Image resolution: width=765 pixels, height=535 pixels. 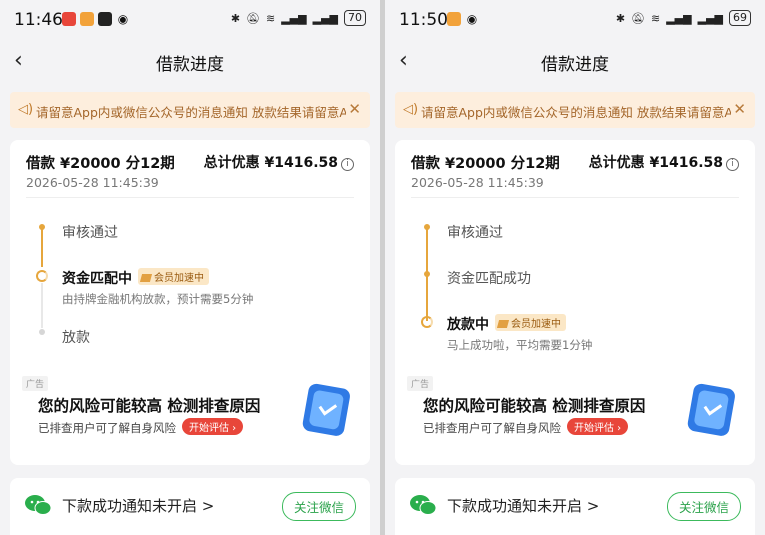 What do you see at coordinates (423, 20) in the screenshot?
I see `status-time: 11:50` at bounding box center [423, 20].